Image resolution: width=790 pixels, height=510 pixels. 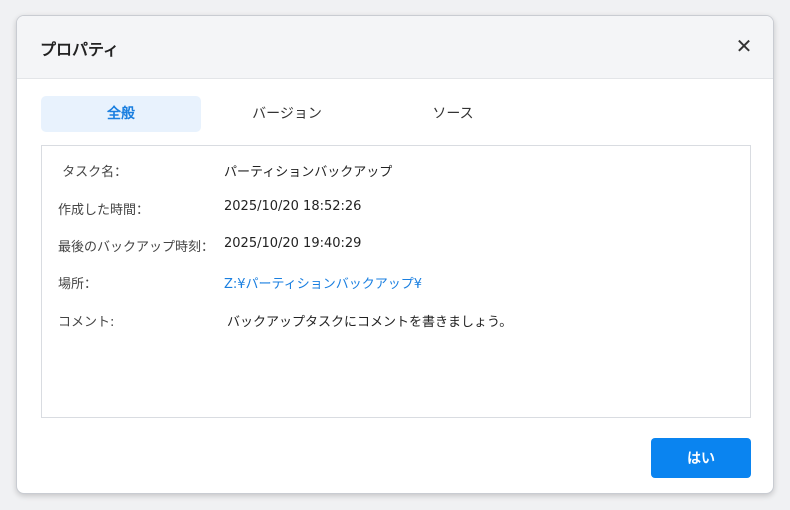 What do you see at coordinates (323, 282) in the screenshot?
I see `location-link: Z:¥パーティションバックアップ¥` at bounding box center [323, 282].